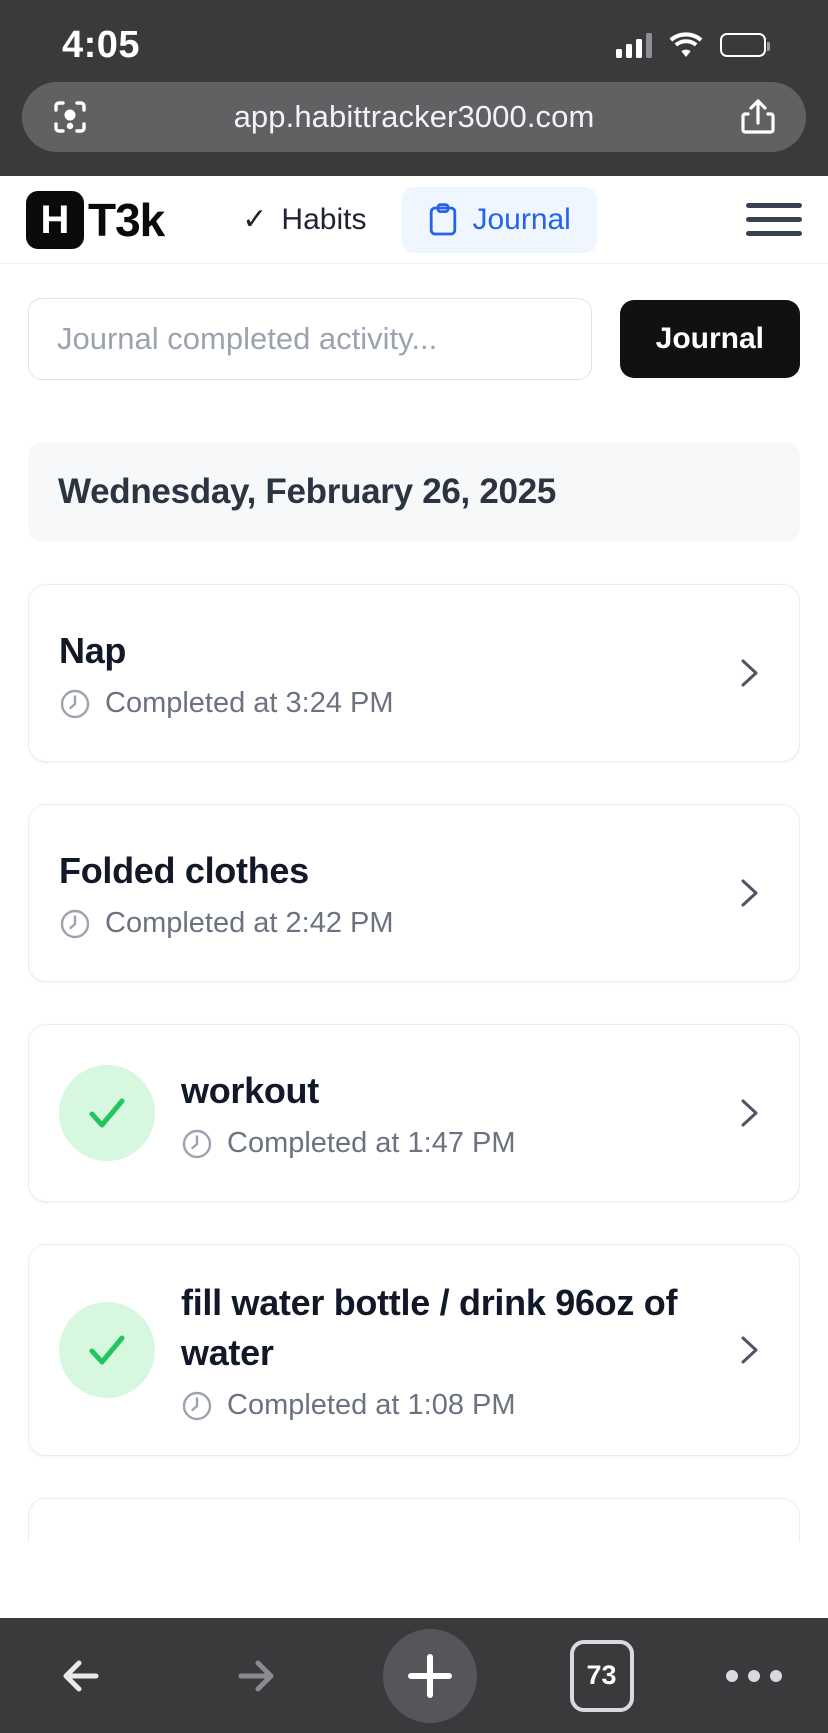 Image resolution: width=828 pixels, height=1733 pixels. Describe the element at coordinates (371, 1405) in the screenshot. I see `journal-entry-time: Completed at 1:08 PM` at that location.